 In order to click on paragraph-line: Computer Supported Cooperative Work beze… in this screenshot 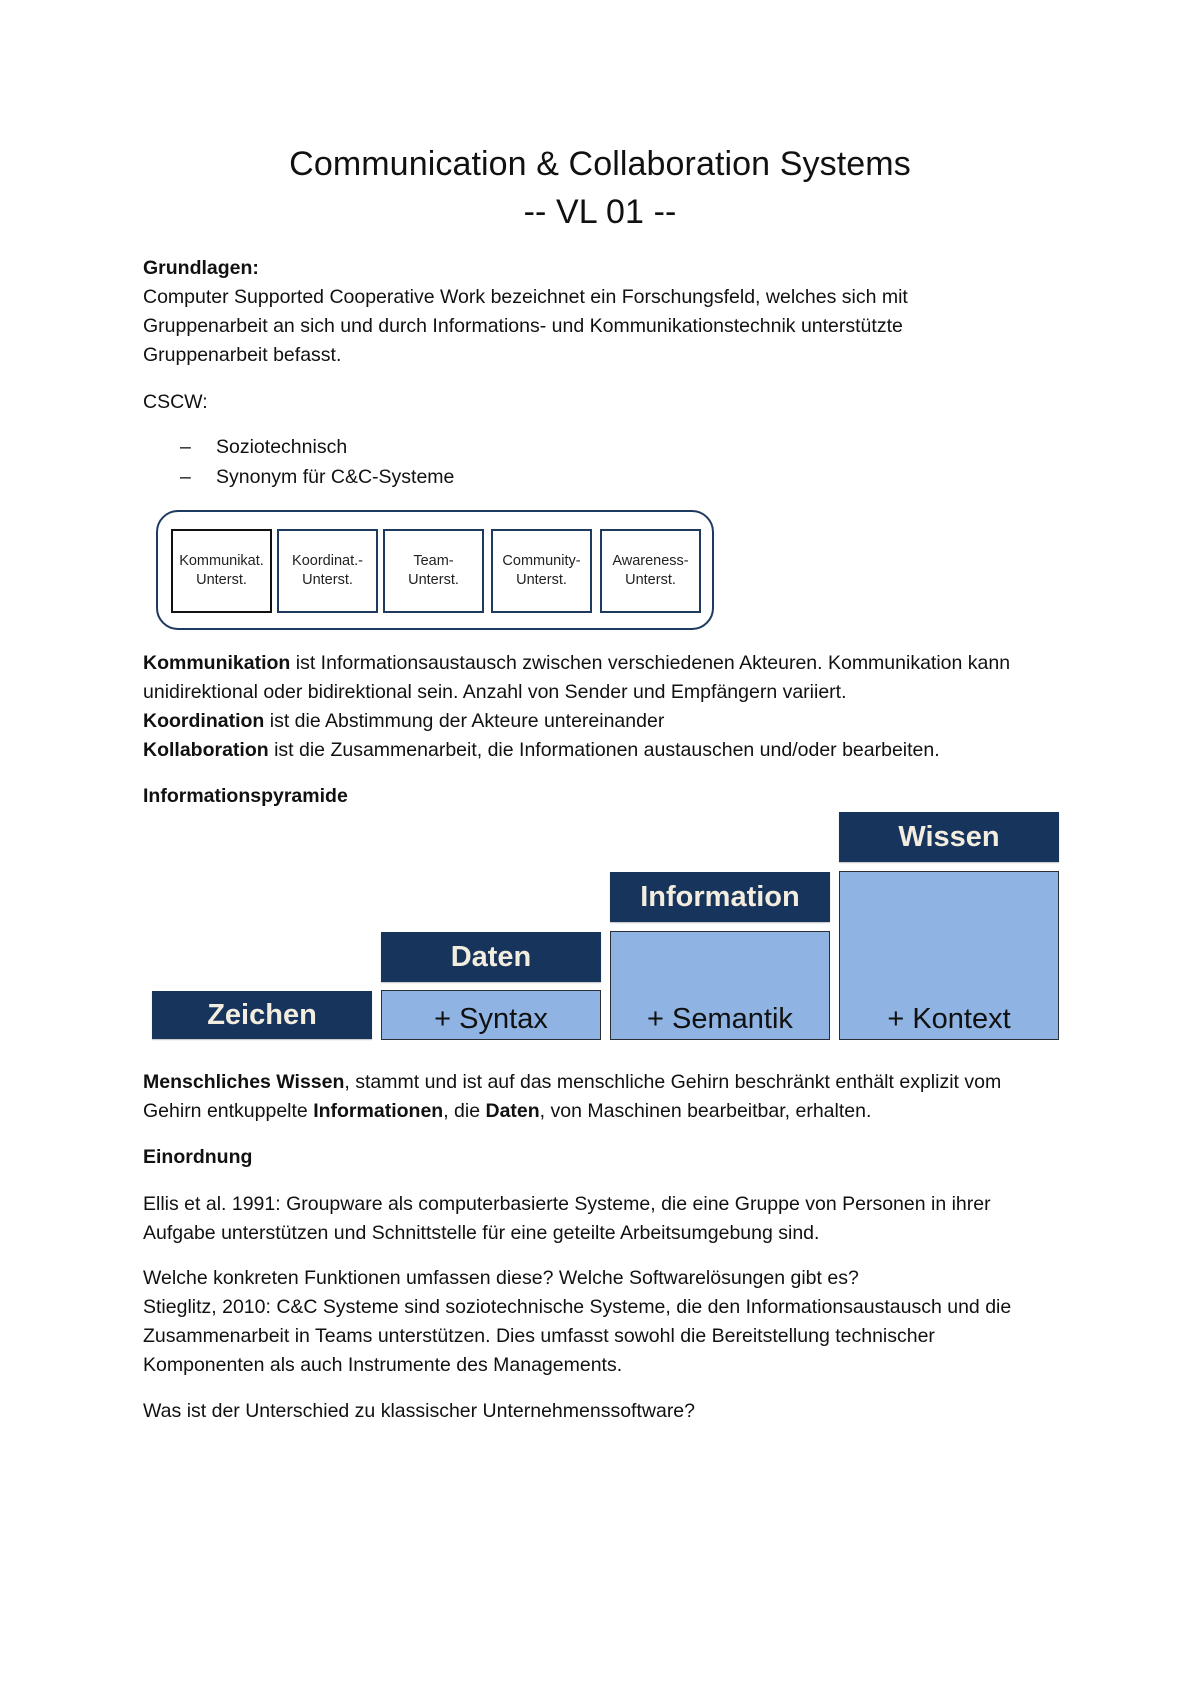, I will do `click(525, 297)`.